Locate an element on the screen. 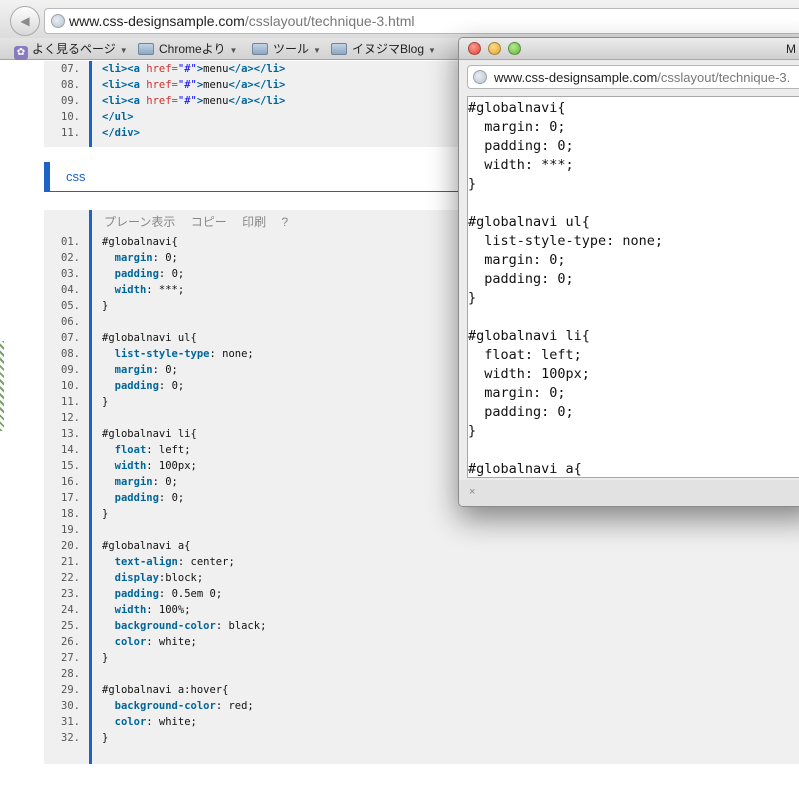  code-text: #globalnavi ul{ is located at coordinates (149, 338).